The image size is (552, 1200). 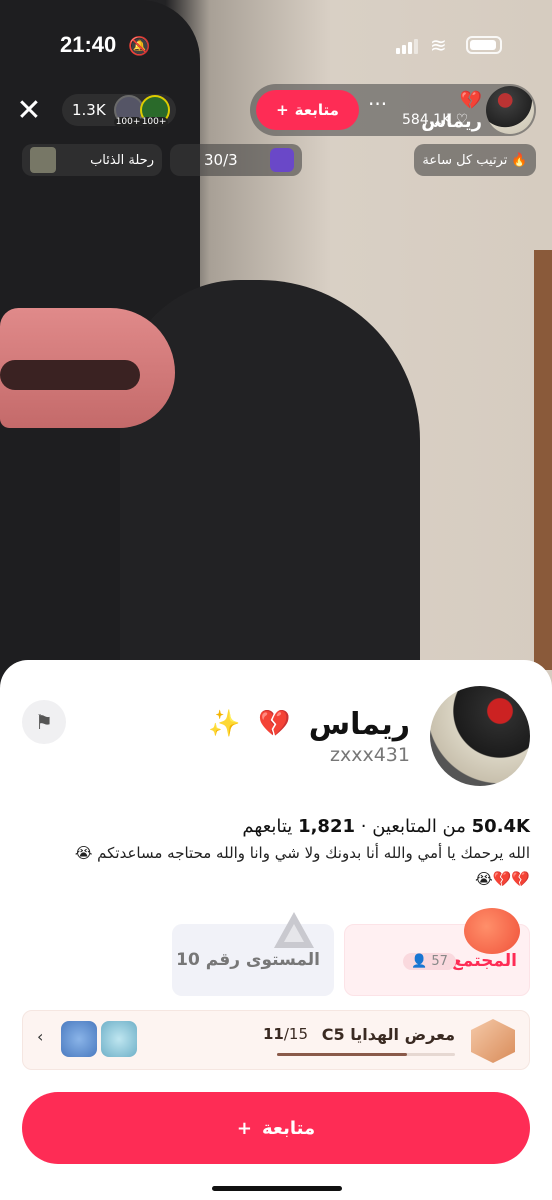 What do you see at coordinates (493, 1041) in the screenshot?
I see `gift-gallery-badge-icon` at bounding box center [493, 1041].